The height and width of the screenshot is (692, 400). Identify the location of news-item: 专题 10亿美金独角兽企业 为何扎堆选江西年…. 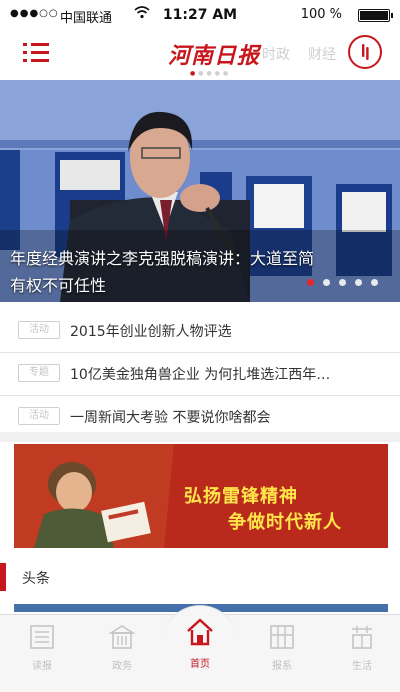
(200, 374).